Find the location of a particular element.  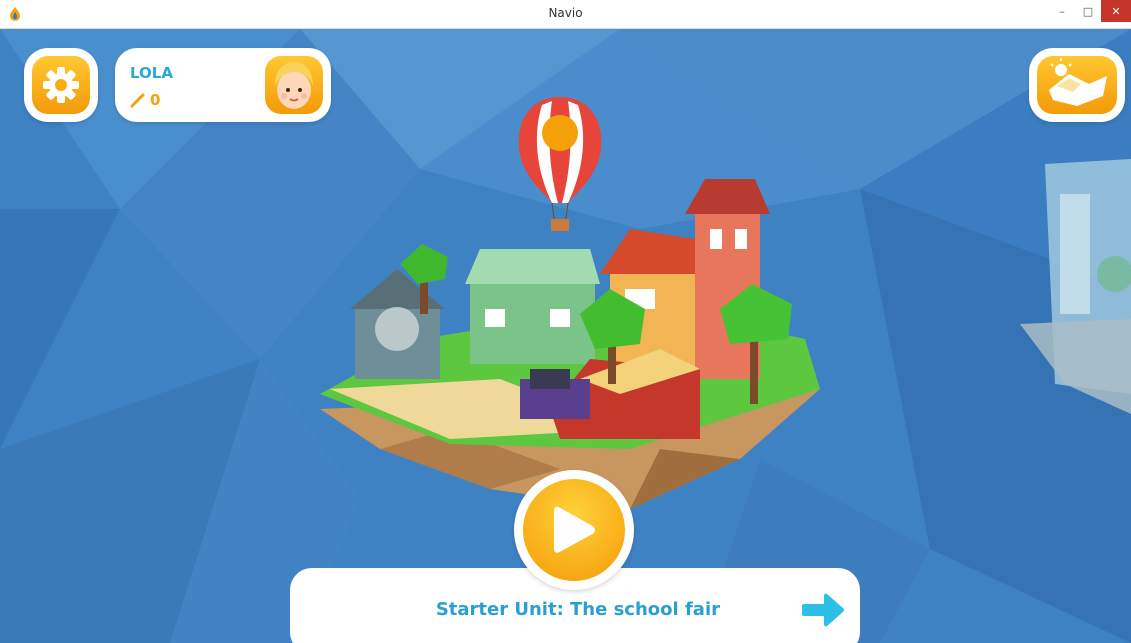

play-icon is located at coordinates (574, 529).